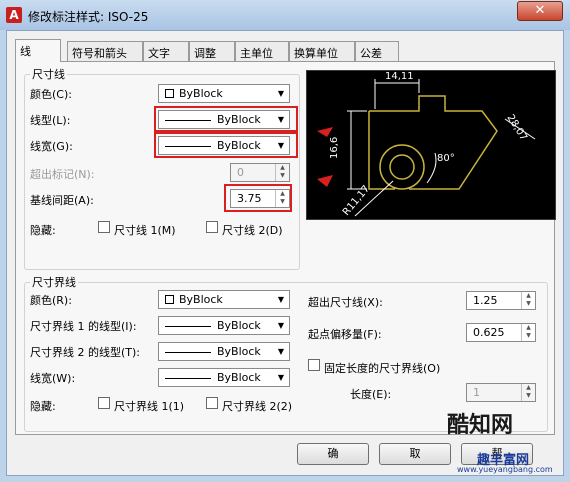  What do you see at coordinates (516, 128) in the screenshot?
I see `preview-dim-right: 28,07` at bounding box center [516, 128].